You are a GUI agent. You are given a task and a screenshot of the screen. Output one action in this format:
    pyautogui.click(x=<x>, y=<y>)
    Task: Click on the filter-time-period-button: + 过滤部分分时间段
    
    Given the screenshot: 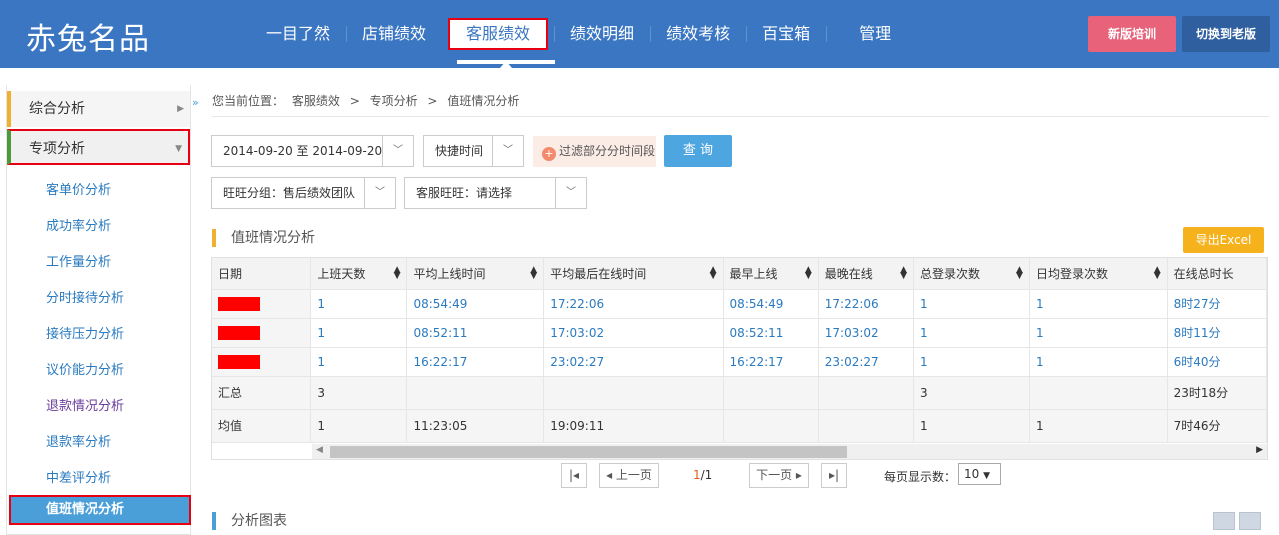 What is the action you would take?
    pyautogui.click(x=594, y=151)
    